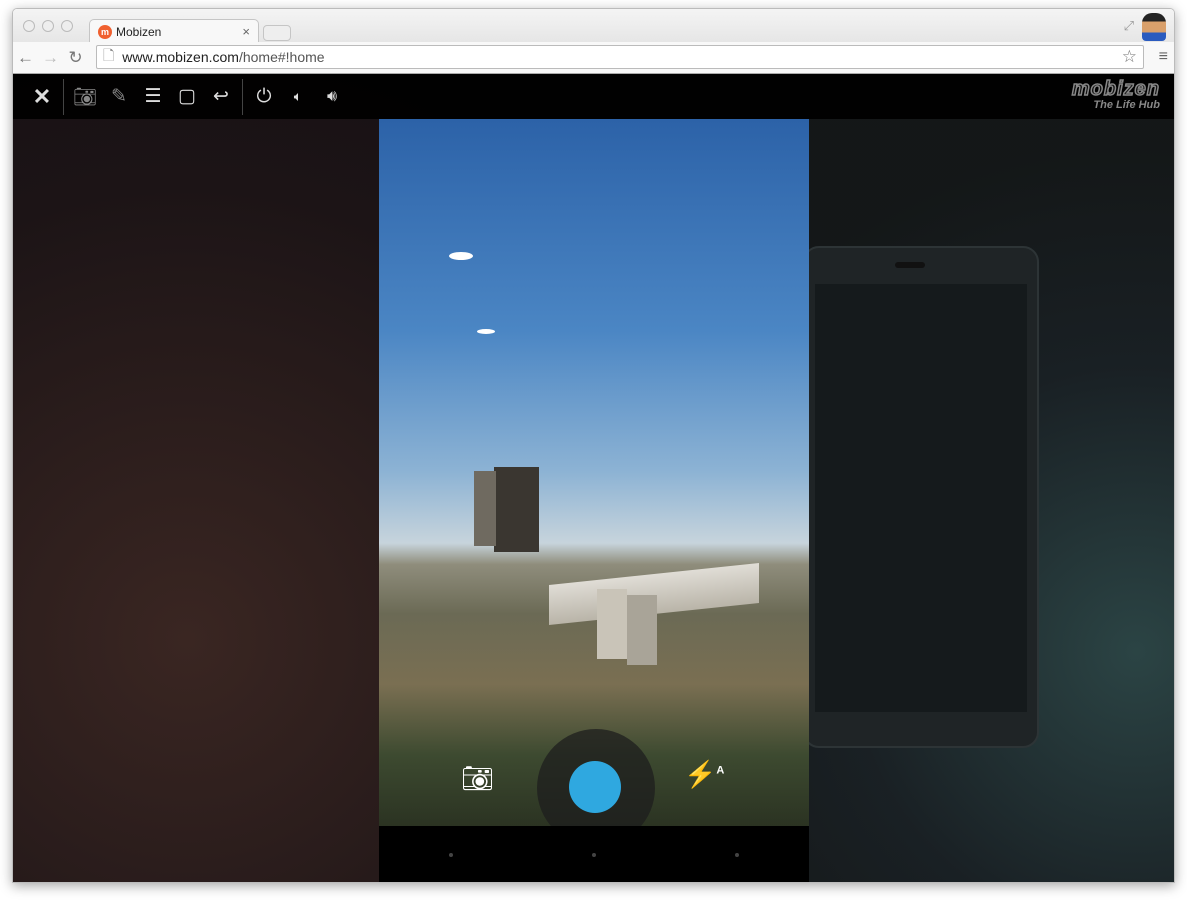 The image size is (1187, 900). I want to click on url-path: /home#!home, so click(281, 57).